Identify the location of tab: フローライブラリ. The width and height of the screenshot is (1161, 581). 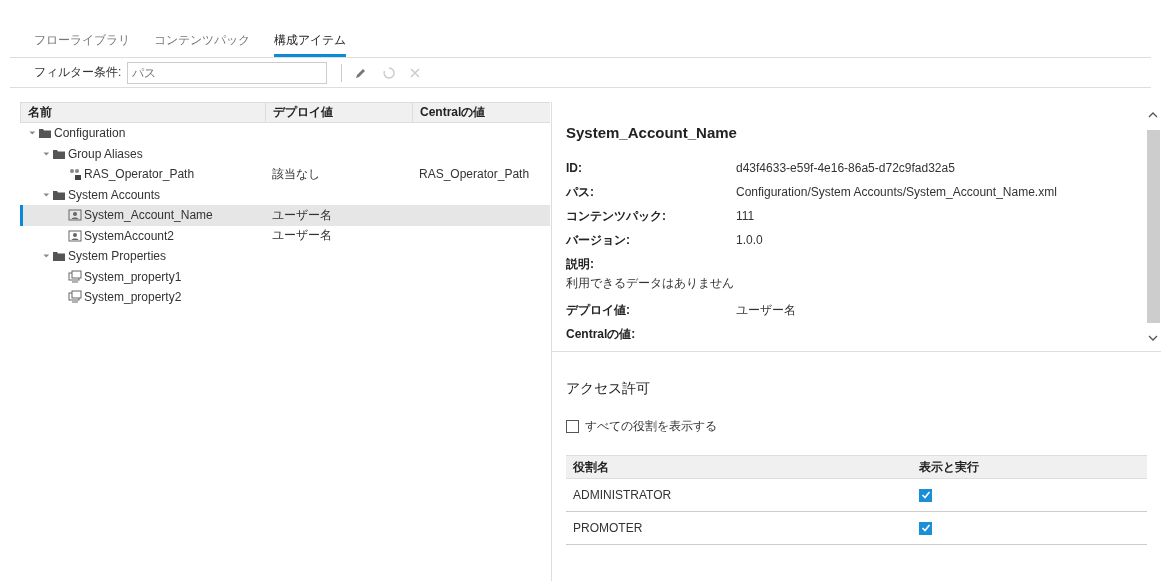
(82, 40).